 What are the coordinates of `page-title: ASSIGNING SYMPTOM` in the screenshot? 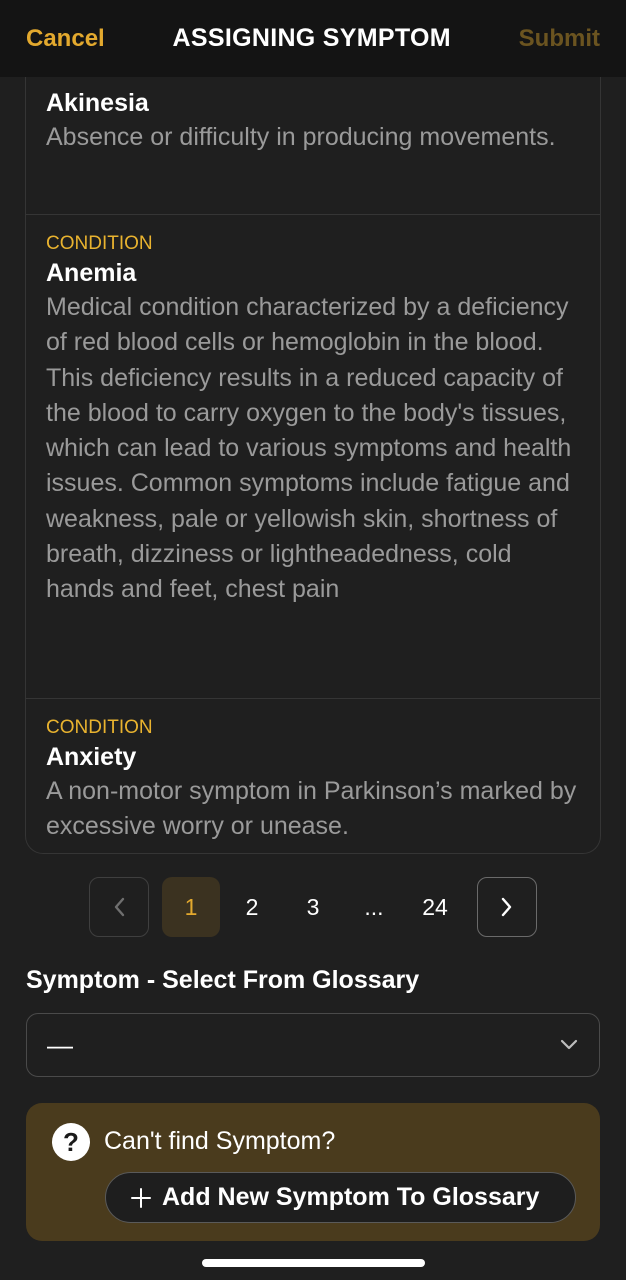 It's located at (311, 38).